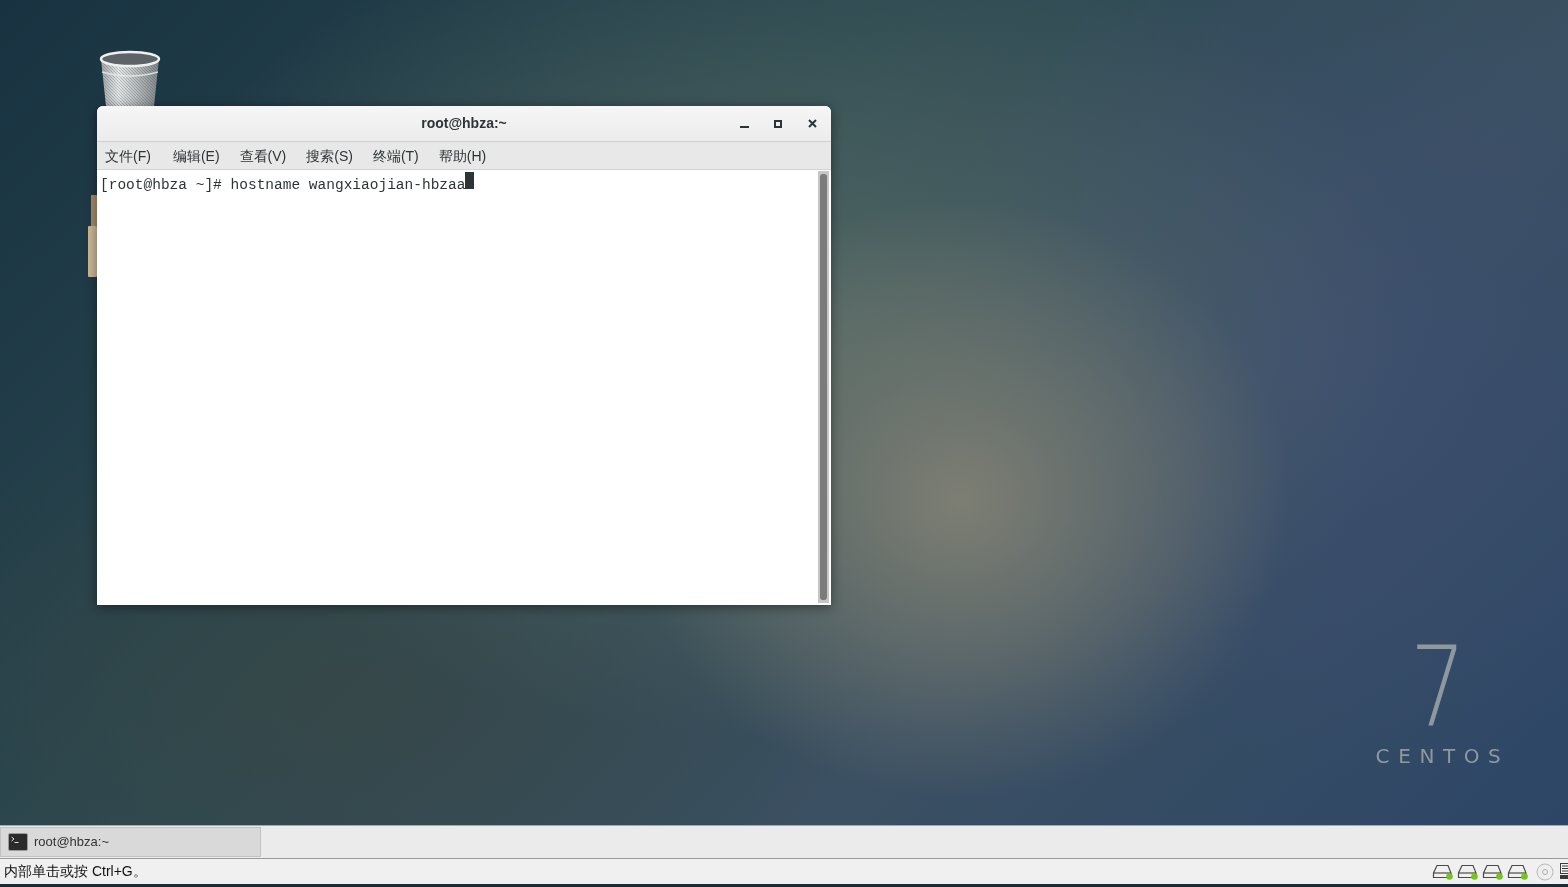 The image size is (1568, 887). Describe the element at coordinates (283, 185) in the screenshot. I see `terminal-line: [root@hbza ~]# hostname wangxiaojian-hbzaa` at that location.